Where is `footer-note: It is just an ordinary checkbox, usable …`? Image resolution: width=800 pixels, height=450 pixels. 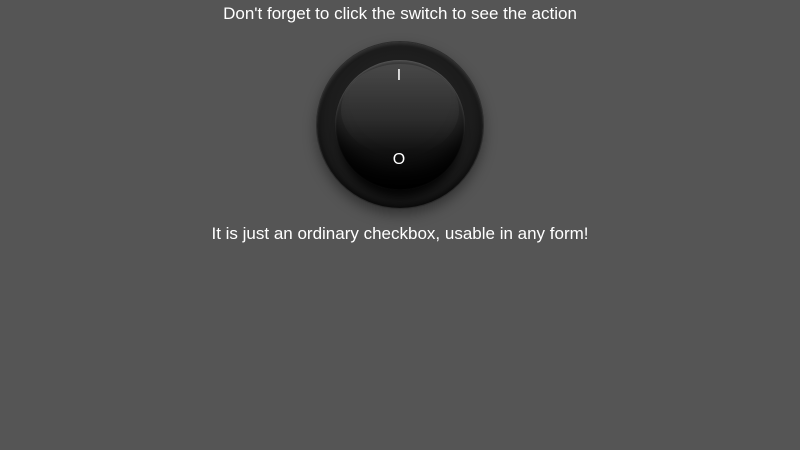 footer-note: It is just an ordinary checkbox, usable … is located at coordinates (400, 233).